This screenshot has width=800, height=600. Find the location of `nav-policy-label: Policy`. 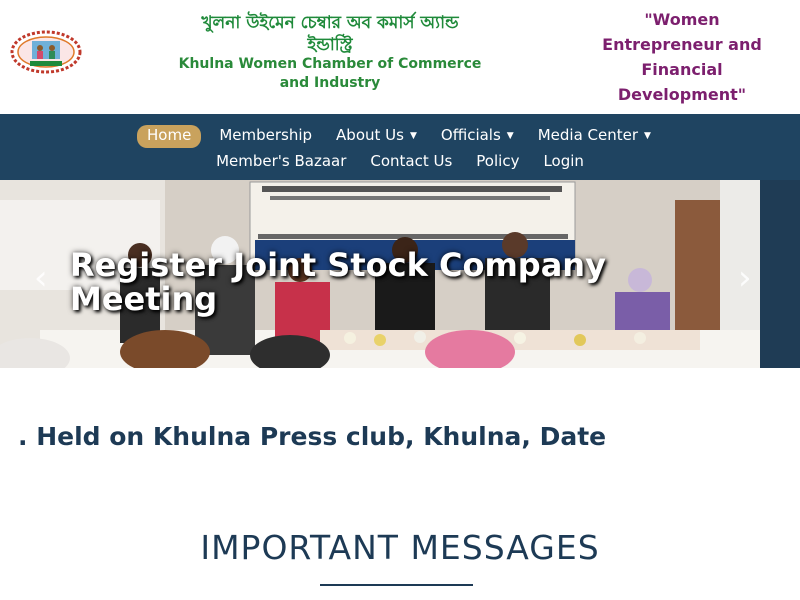

nav-policy-label: Policy is located at coordinates (498, 161).